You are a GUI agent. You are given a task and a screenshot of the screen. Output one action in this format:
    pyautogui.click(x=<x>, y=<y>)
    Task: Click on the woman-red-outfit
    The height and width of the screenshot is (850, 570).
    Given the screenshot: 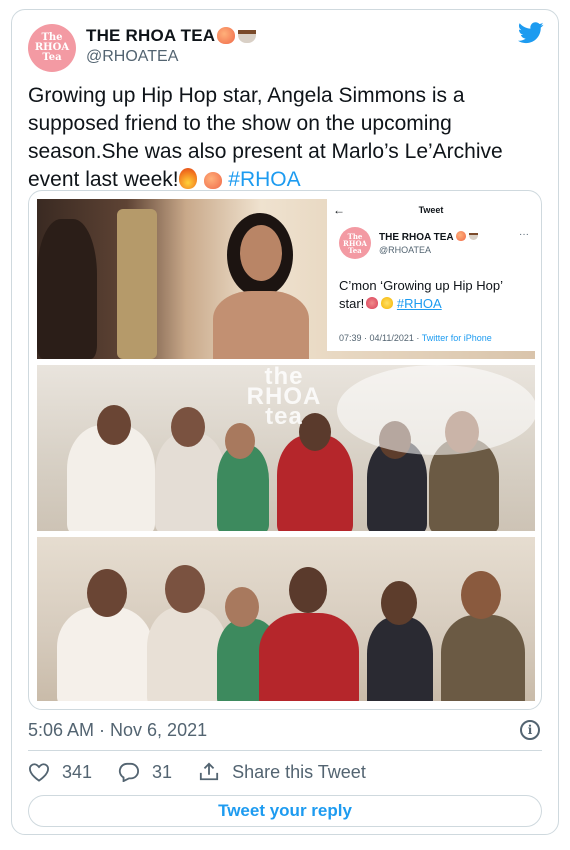 What is the action you would take?
    pyautogui.click(x=309, y=657)
    